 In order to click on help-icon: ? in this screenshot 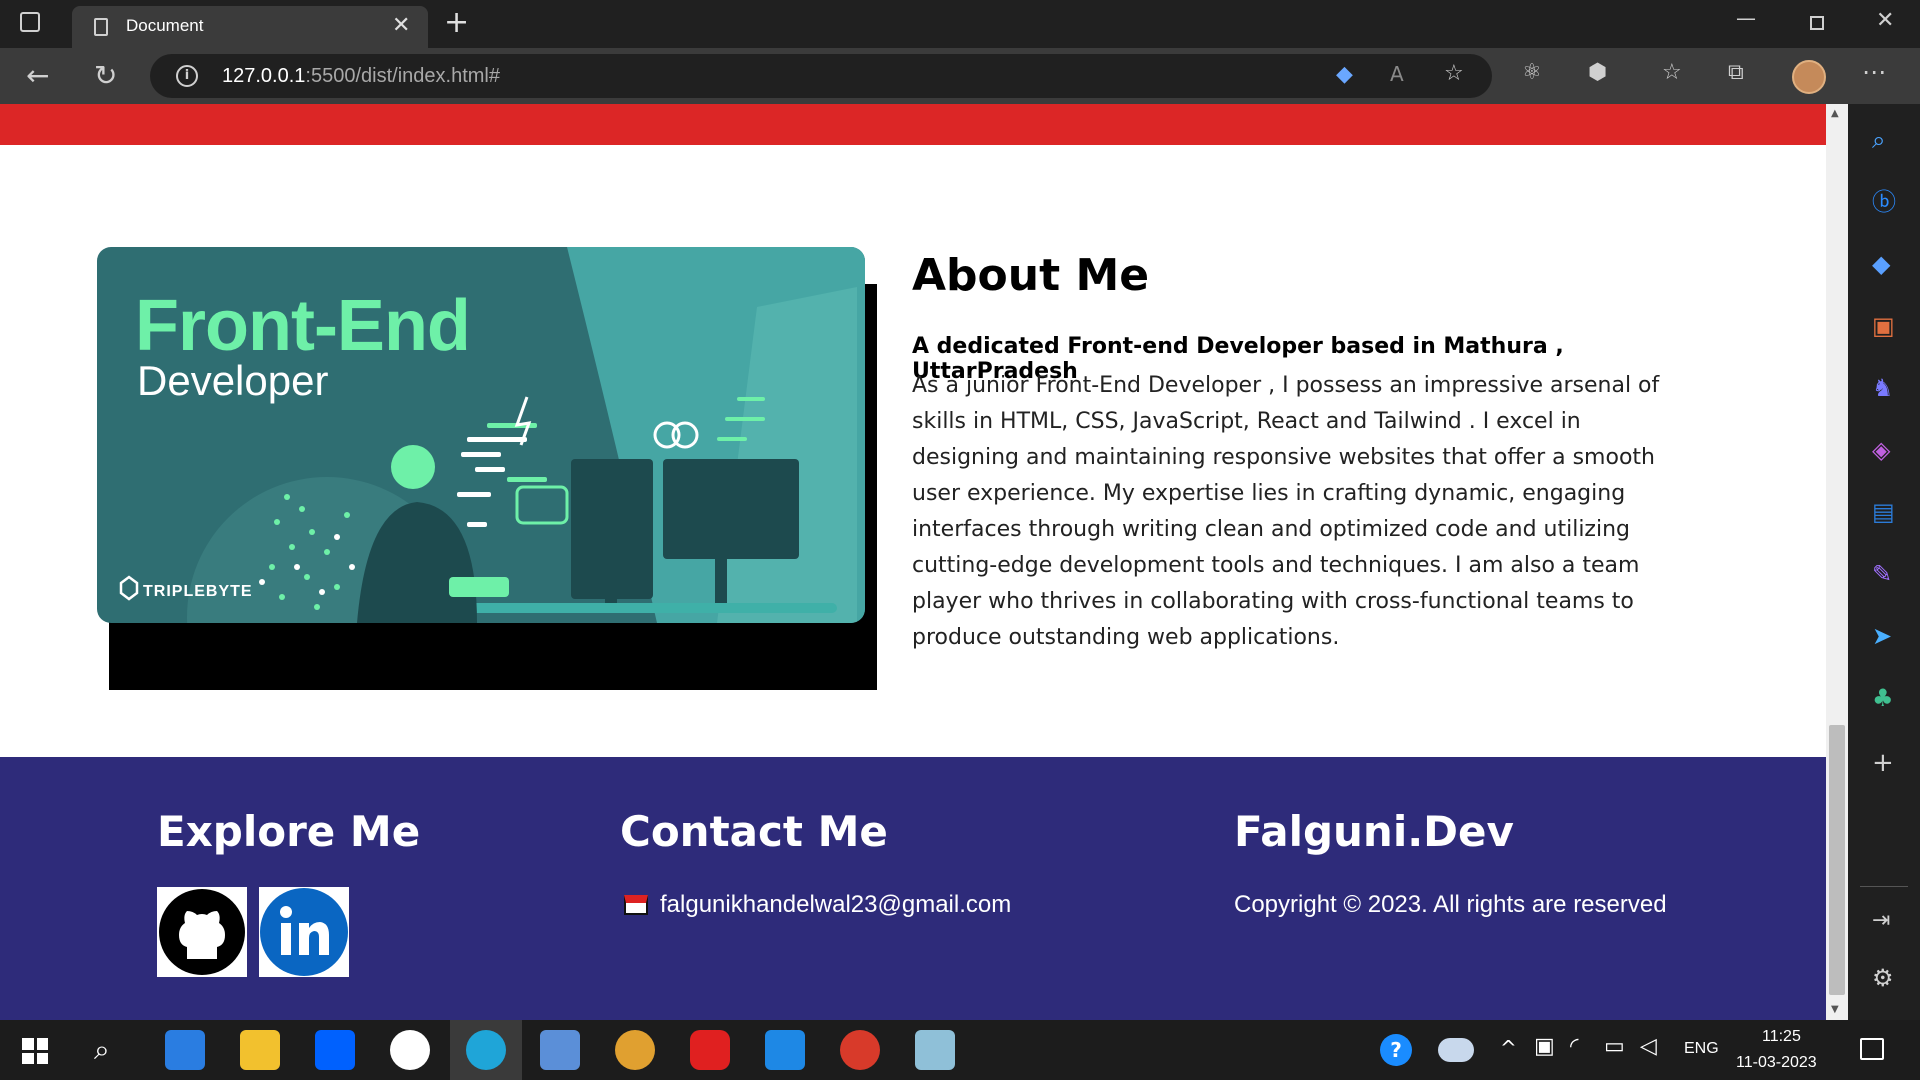, I will do `click(1396, 1050)`.